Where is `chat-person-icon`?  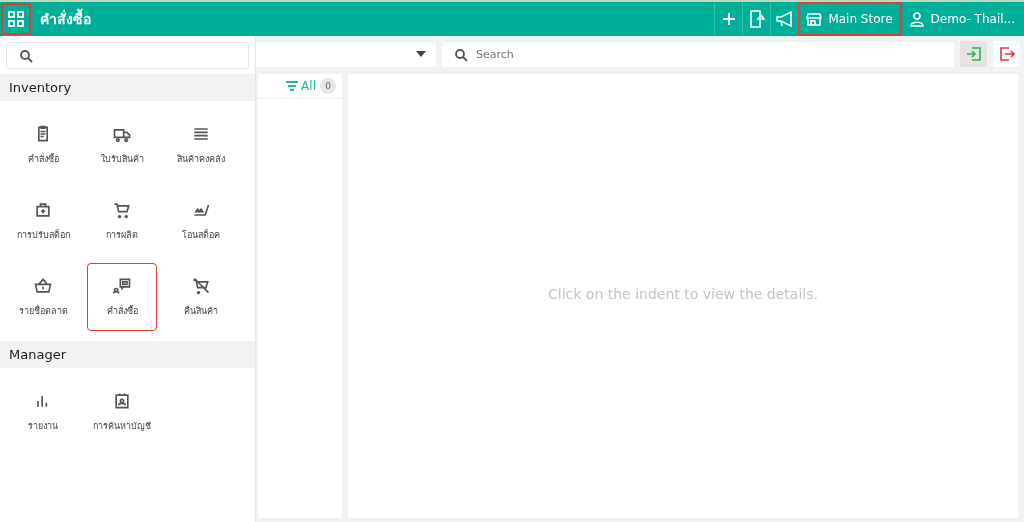
chat-person-icon is located at coordinates (122, 286).